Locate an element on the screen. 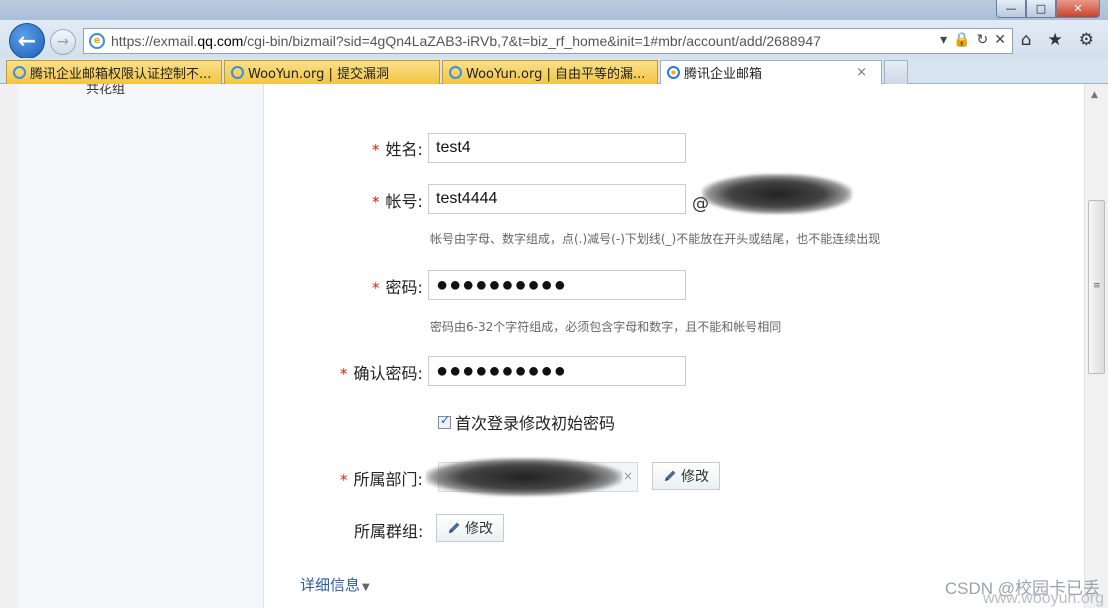 The image size is (1108, 608). dropdown-icon: ▾ is located at coordinates (943, 40).